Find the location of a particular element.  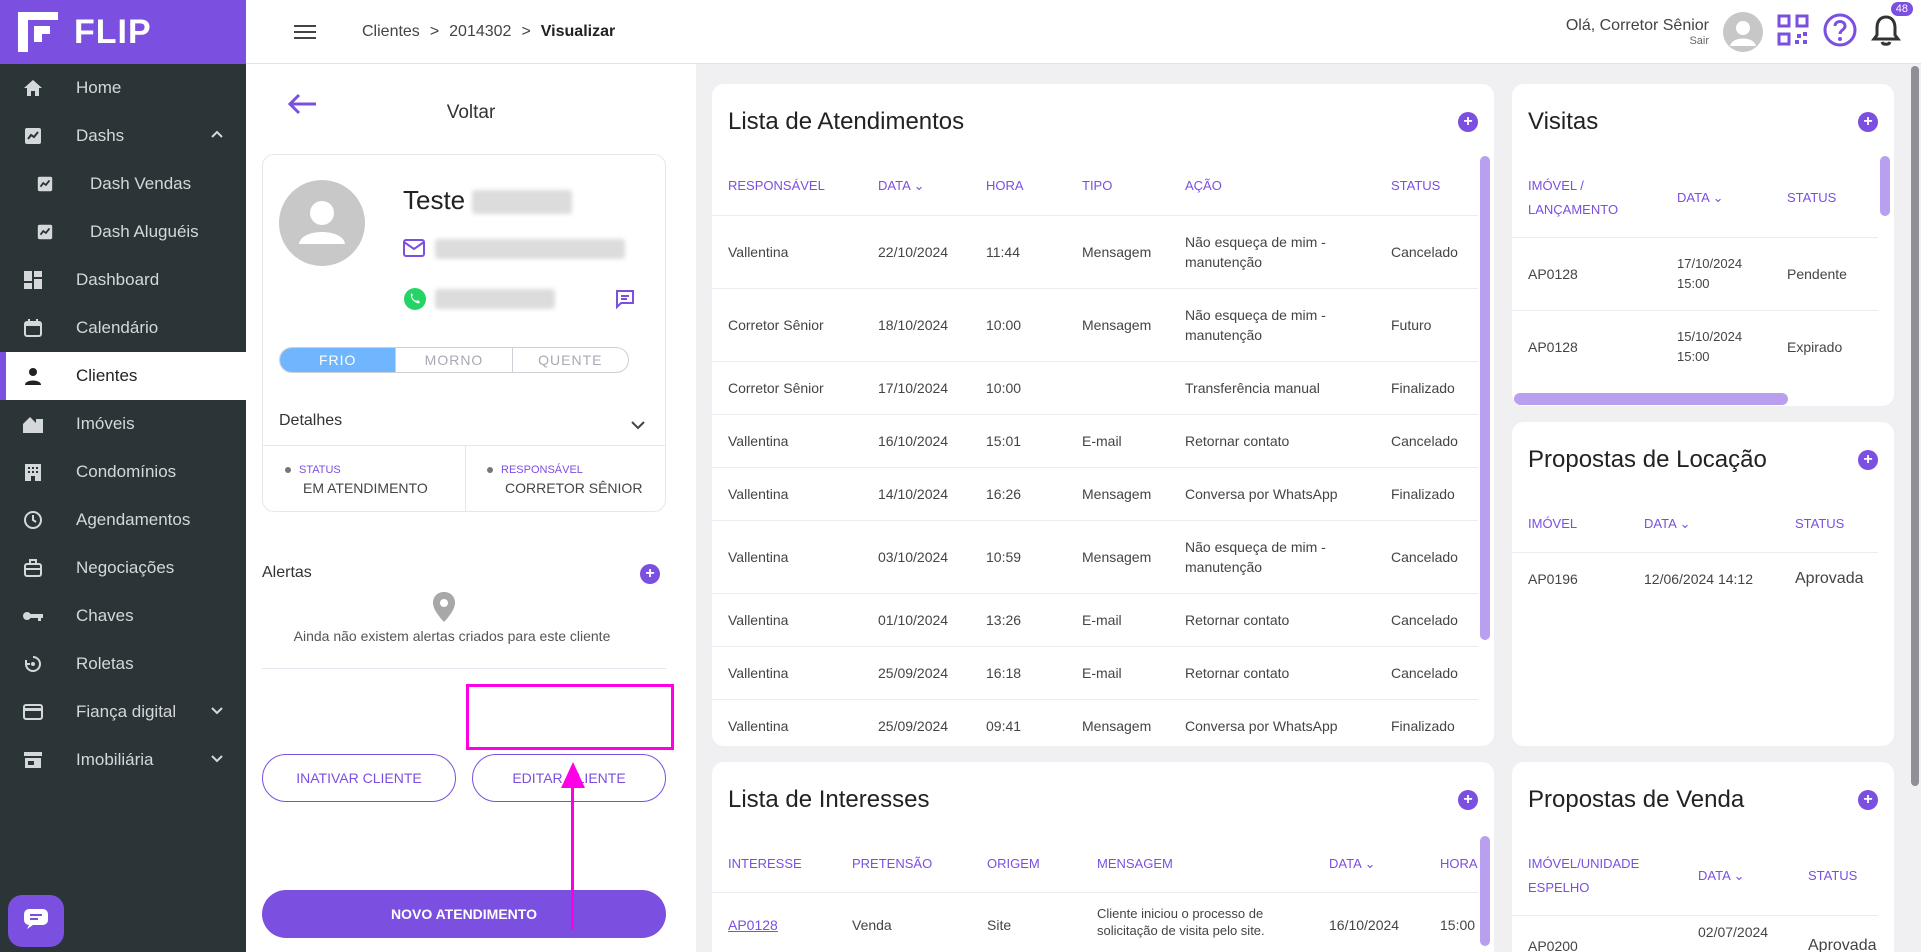

notification-bell-icon: 48 is located at coordinates (1892, 26).